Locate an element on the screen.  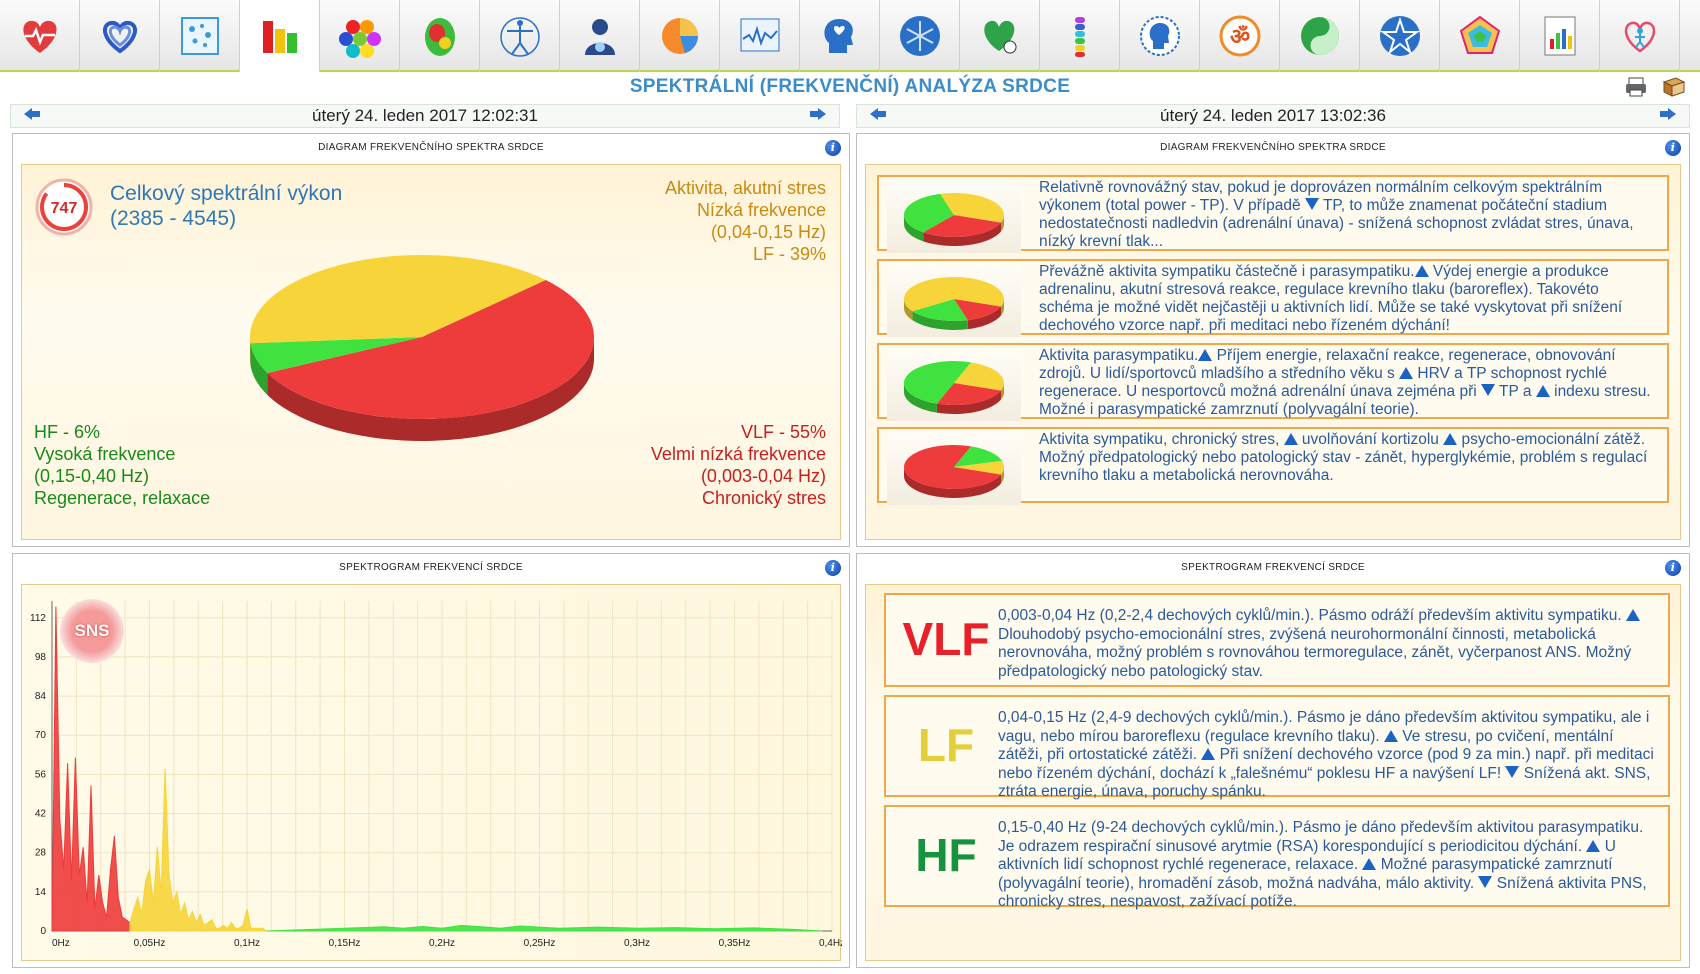
toolbar-button-vitruvian-man is located at coordinates (520, 36).